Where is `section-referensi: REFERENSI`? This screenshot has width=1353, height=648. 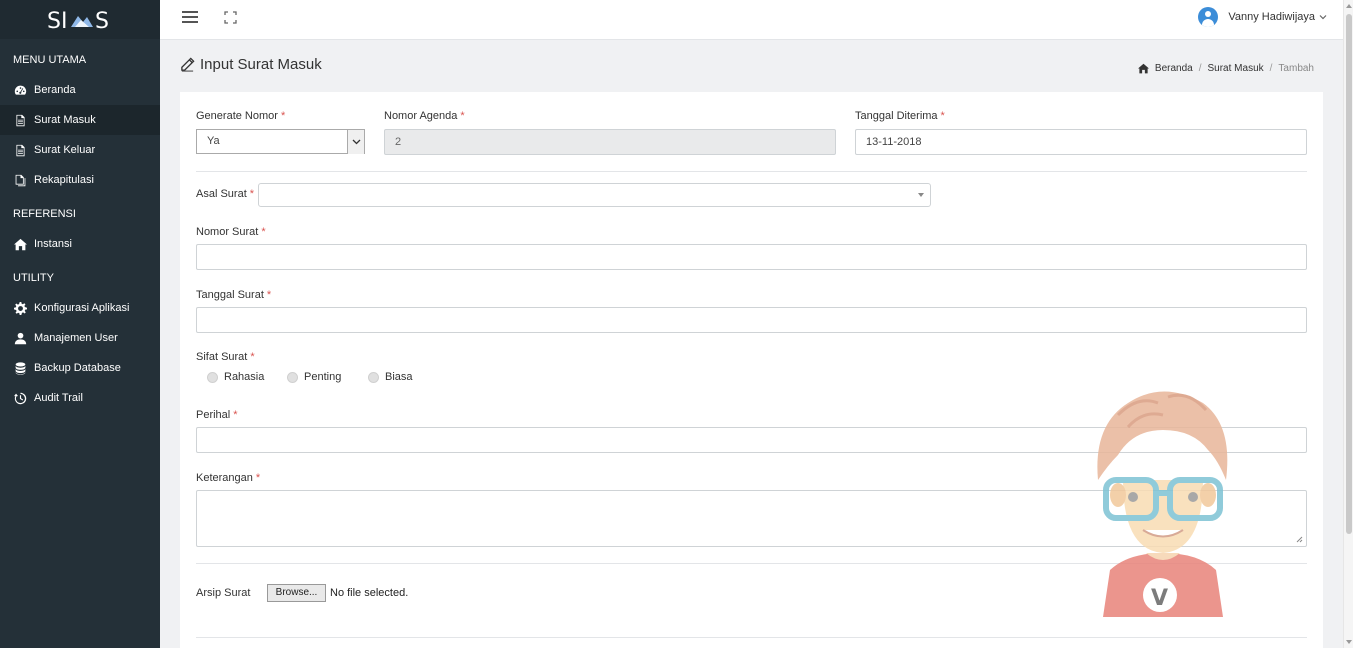
section-referensi: REFERENSI is located at coordinates (44, 214).